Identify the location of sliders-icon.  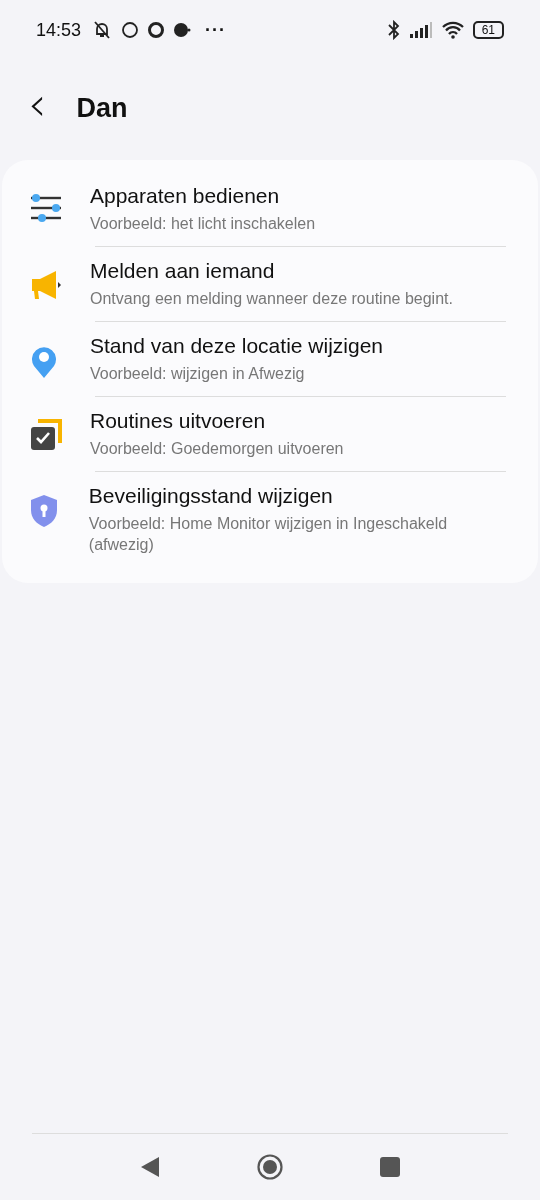
(46, 208).